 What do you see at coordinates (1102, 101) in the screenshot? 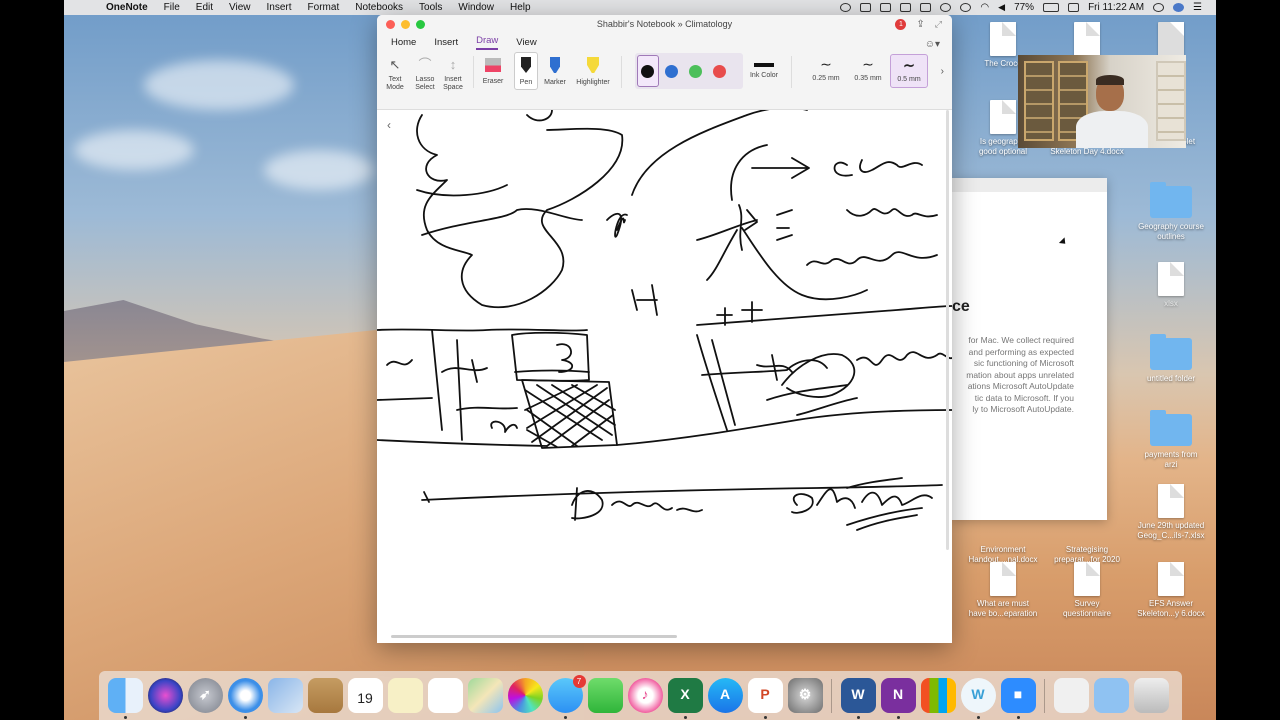
I see `webcam-video-overlay` at bounding box center [1102, 101].